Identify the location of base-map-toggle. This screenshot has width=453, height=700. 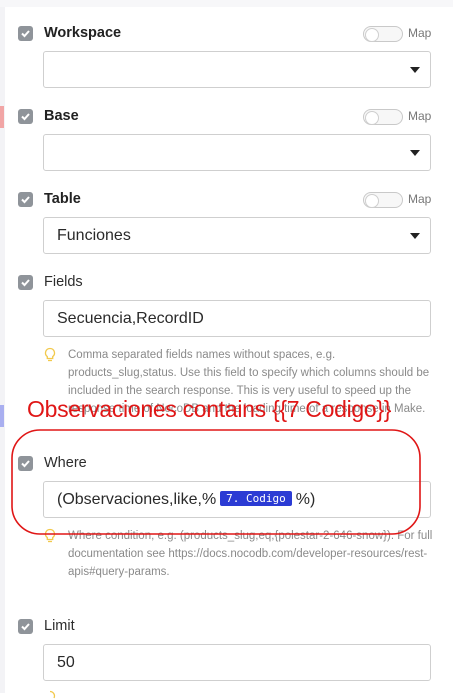
(383, 117).